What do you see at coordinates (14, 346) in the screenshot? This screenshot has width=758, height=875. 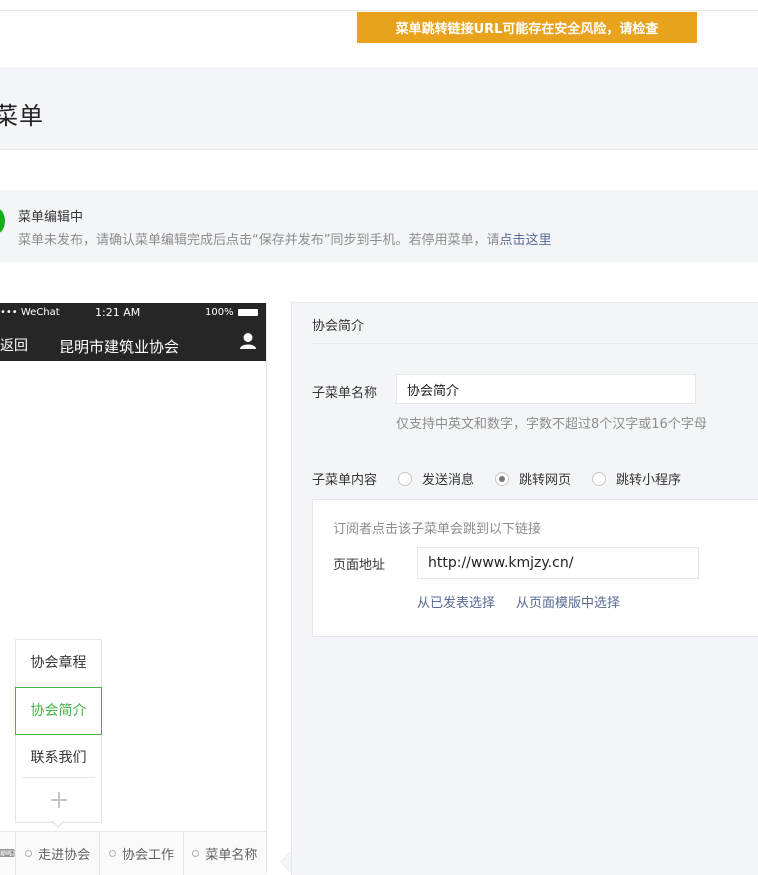 I see `back-label: 返回` at bounding box center [14, 346].